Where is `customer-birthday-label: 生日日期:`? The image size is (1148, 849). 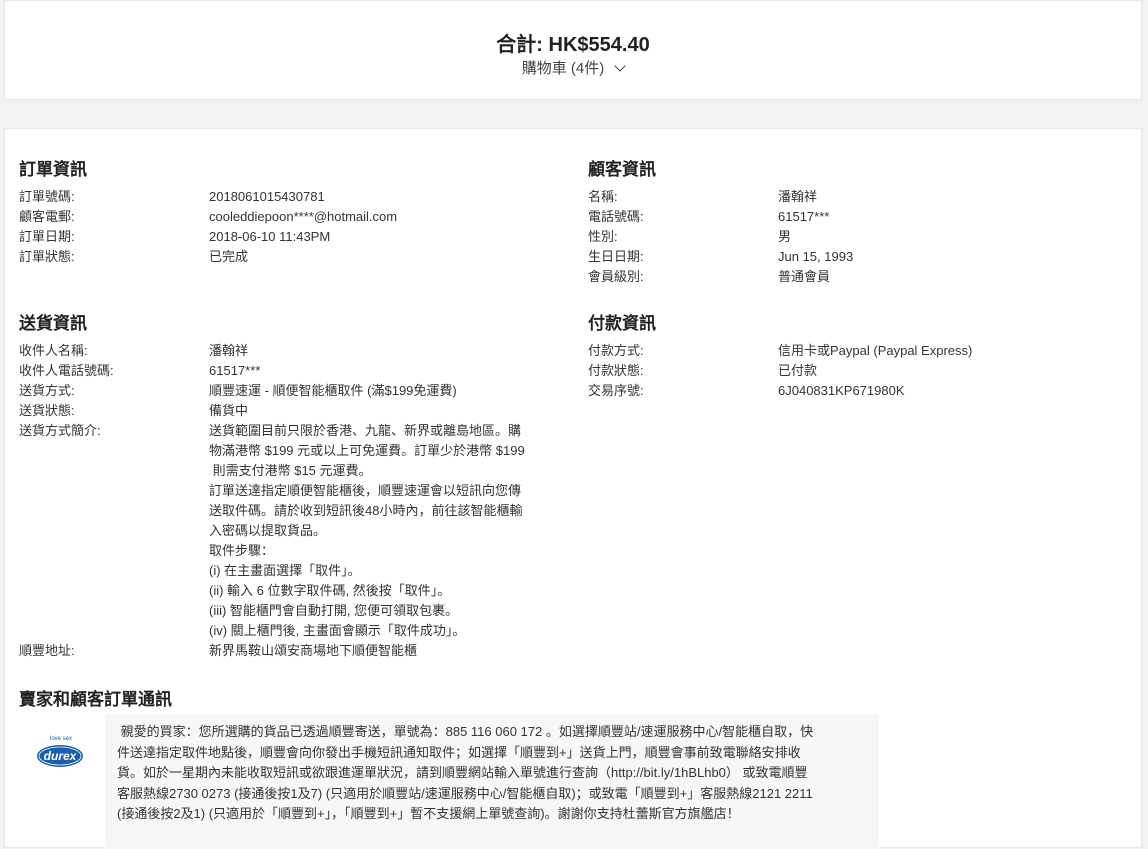 customer-birthday-label: 生日日期: is located at coordinates (616, 256).